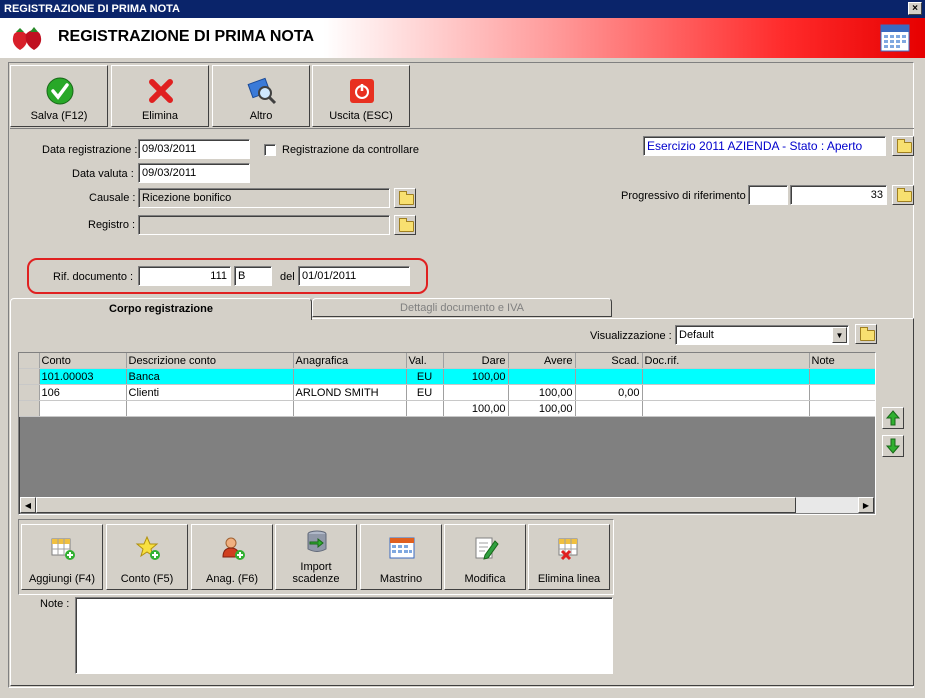 The width and height of the screenshot is (925, 698). What do you see at coordinates (62, 557) in the screenshot?
I see `aggiungi-button: Aggiungi (F4)` at bounding box center [62, 557].